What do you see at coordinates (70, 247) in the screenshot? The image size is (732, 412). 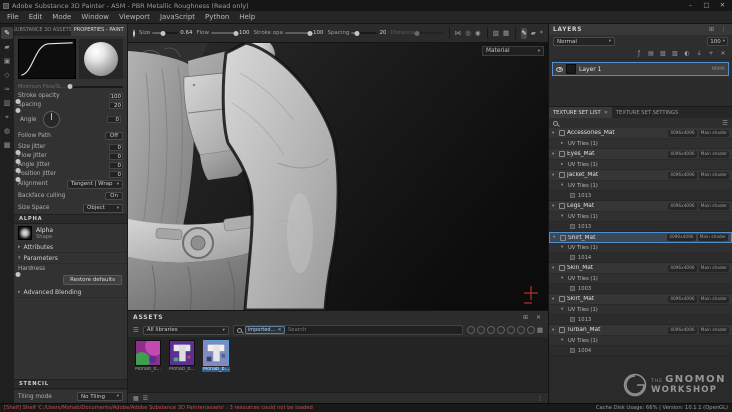 I see `attributes-section: ▸ Attributes` at bounding box center [70, 247].